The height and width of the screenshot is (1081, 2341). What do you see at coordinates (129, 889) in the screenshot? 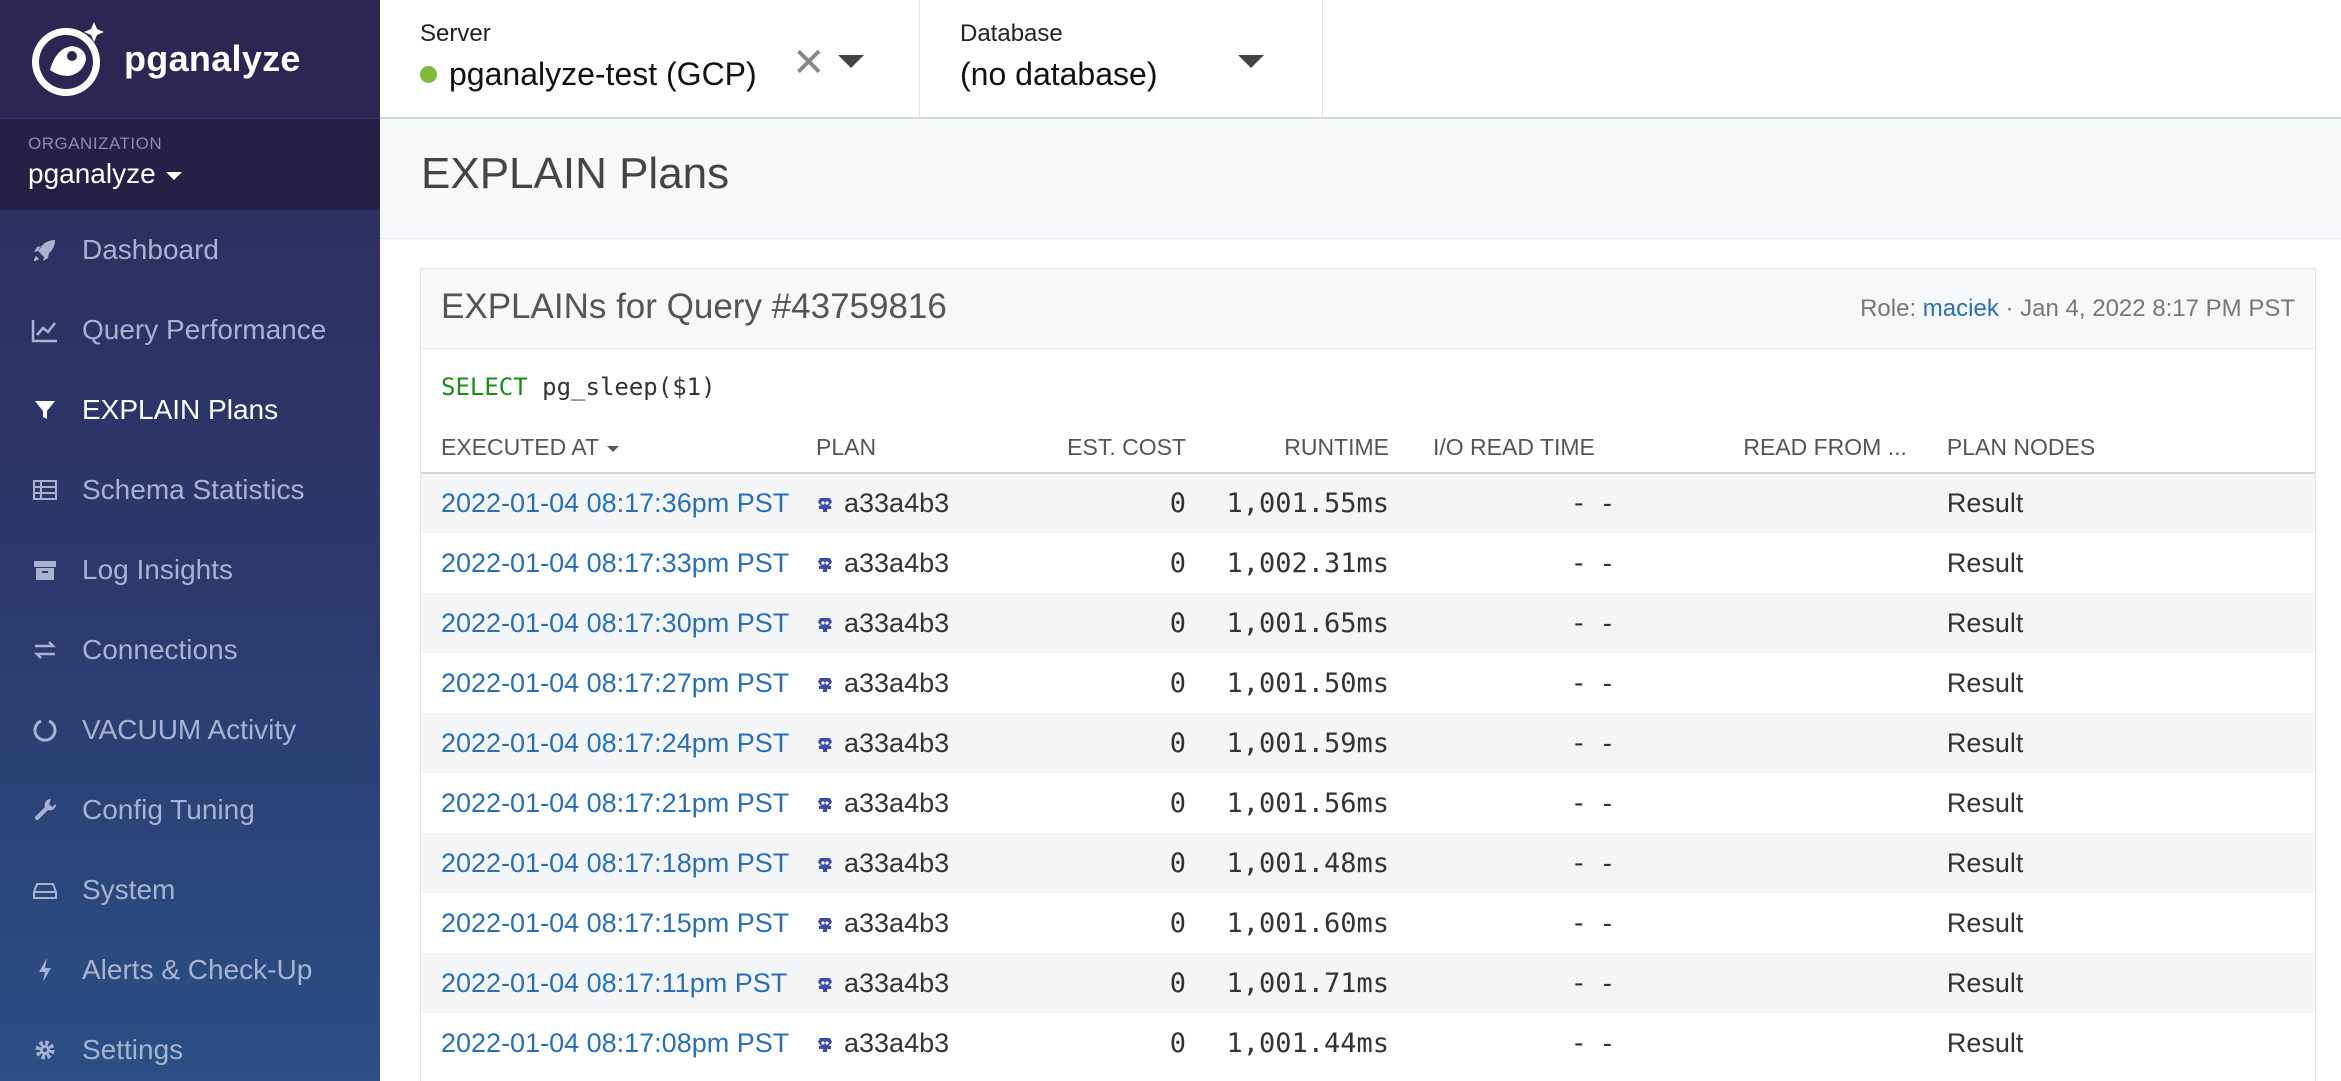
I see `sidebar-item-label: System` at bounding box center [129, 889].